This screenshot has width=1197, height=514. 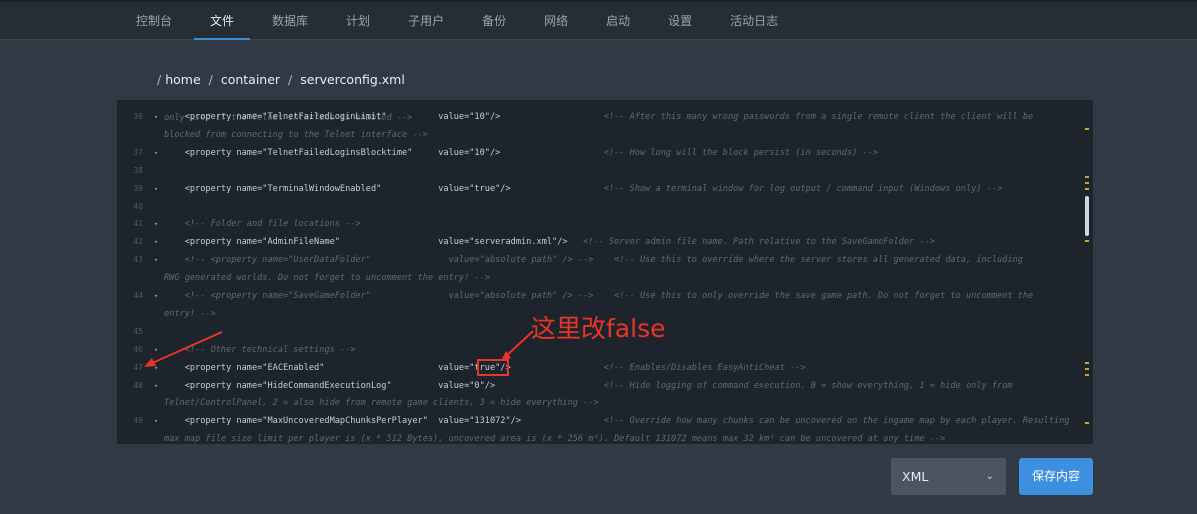 I want to click on annotation-highlight-box, so click(x=493, y=367).